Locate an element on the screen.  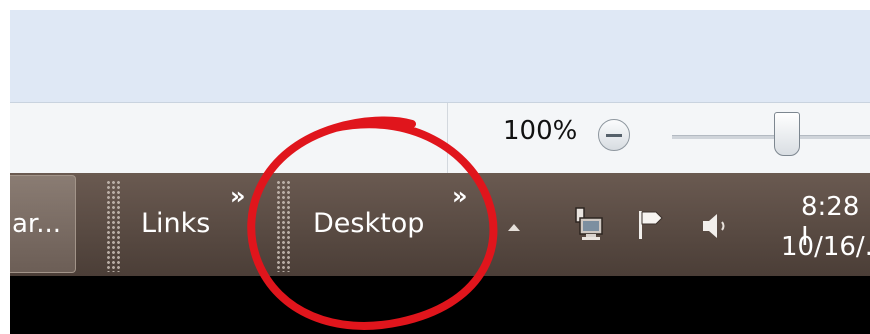
zoom-level: 100% is located at coordinates (540, 131).